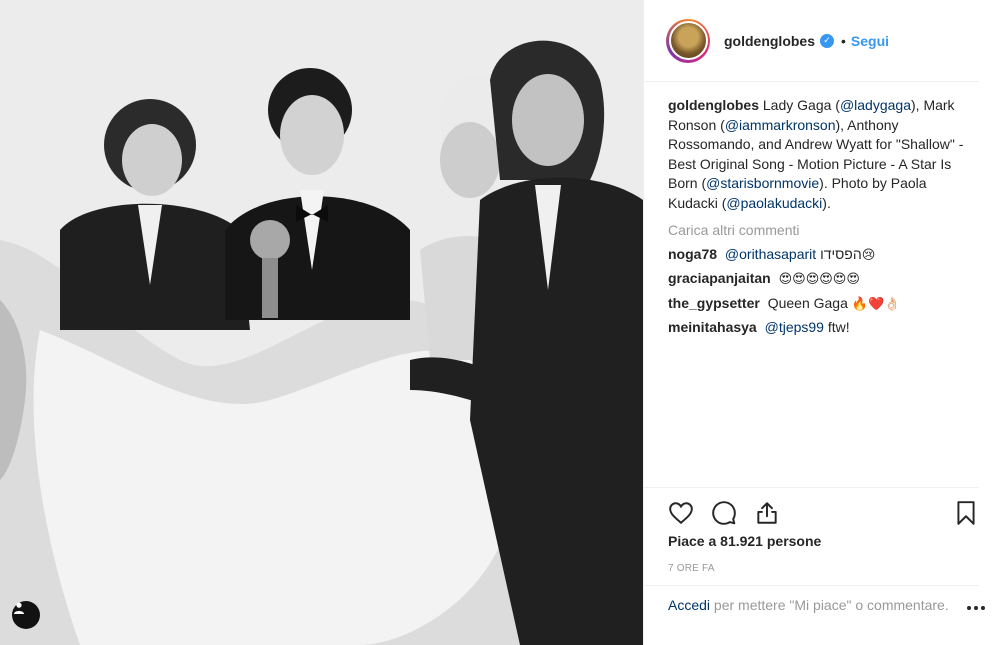 This screenshot has width=1000, height=645. What do you see at coordinates (724, 513) in the screenshot?
I see `comment-icon` at bounding box center [724, 513].